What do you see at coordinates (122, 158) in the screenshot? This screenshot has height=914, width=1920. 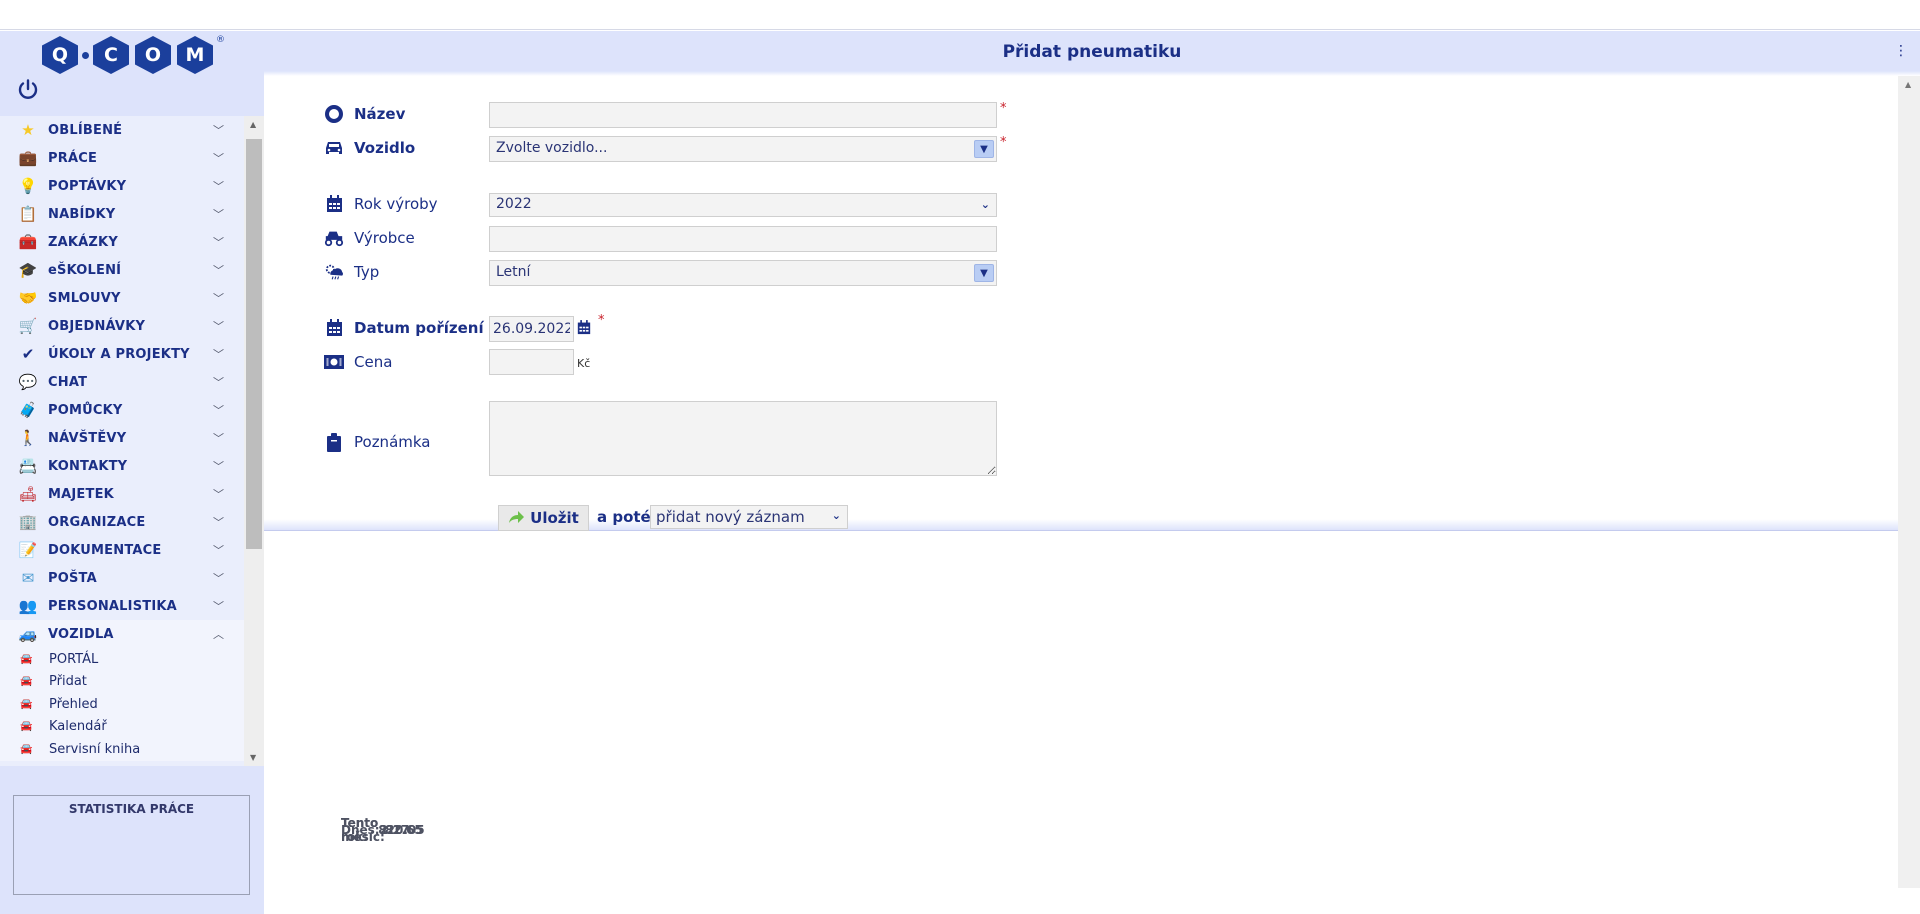 I see `sidebar-item-prace: 💼 PRÁCE ﹀` at bounding box center [122, 158].